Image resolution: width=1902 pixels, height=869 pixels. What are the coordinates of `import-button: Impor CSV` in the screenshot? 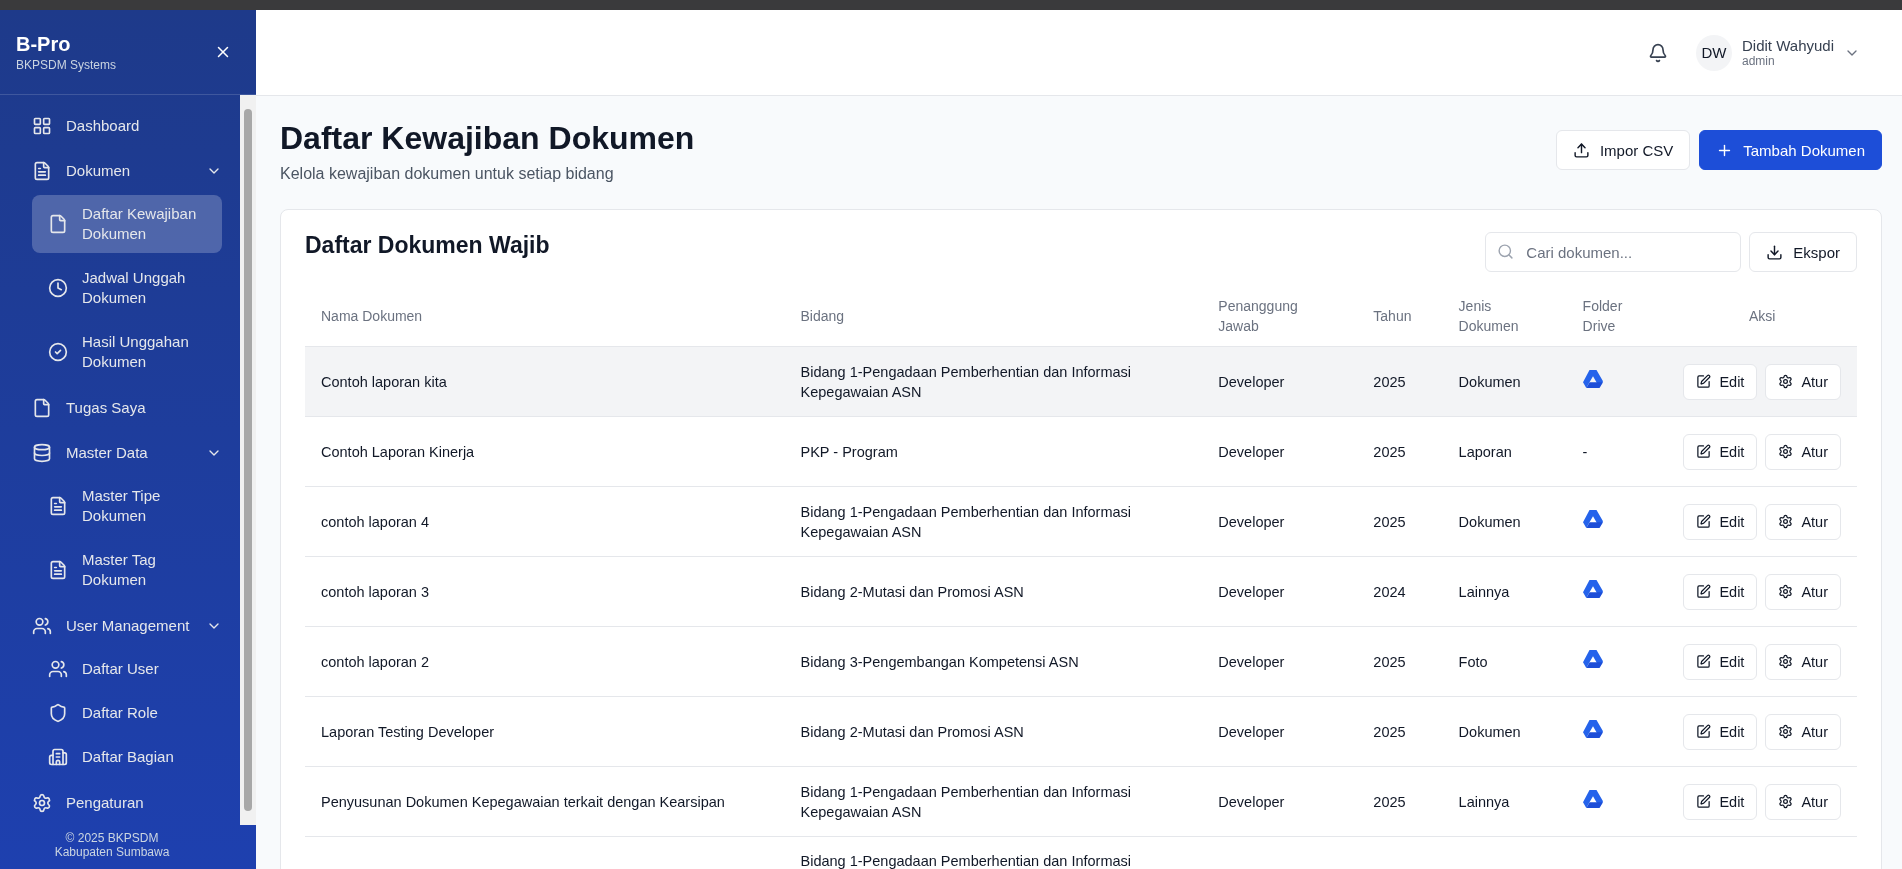 It's located at (1623, 150).